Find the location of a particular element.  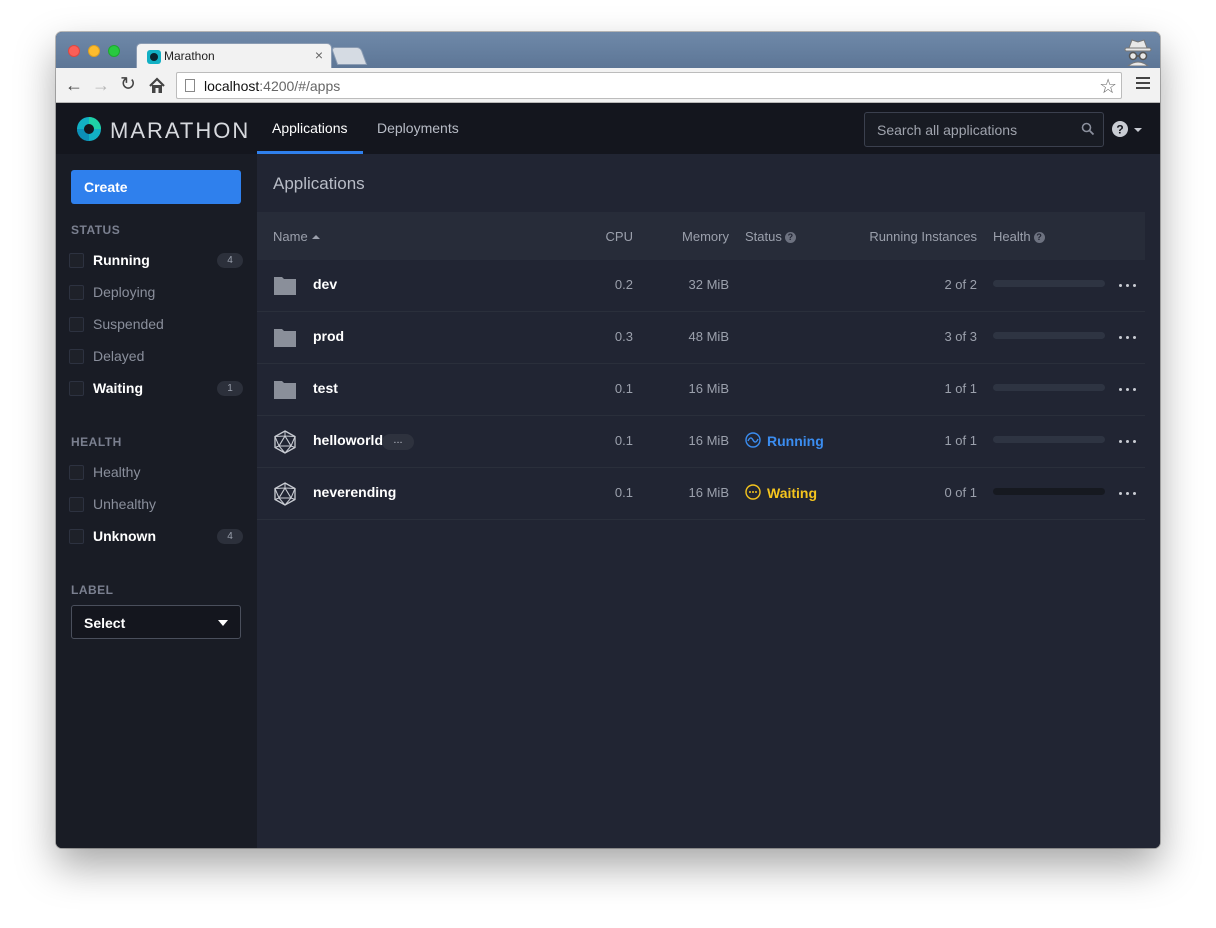

label-heading: LABEL is located at coordinates (92, 590).